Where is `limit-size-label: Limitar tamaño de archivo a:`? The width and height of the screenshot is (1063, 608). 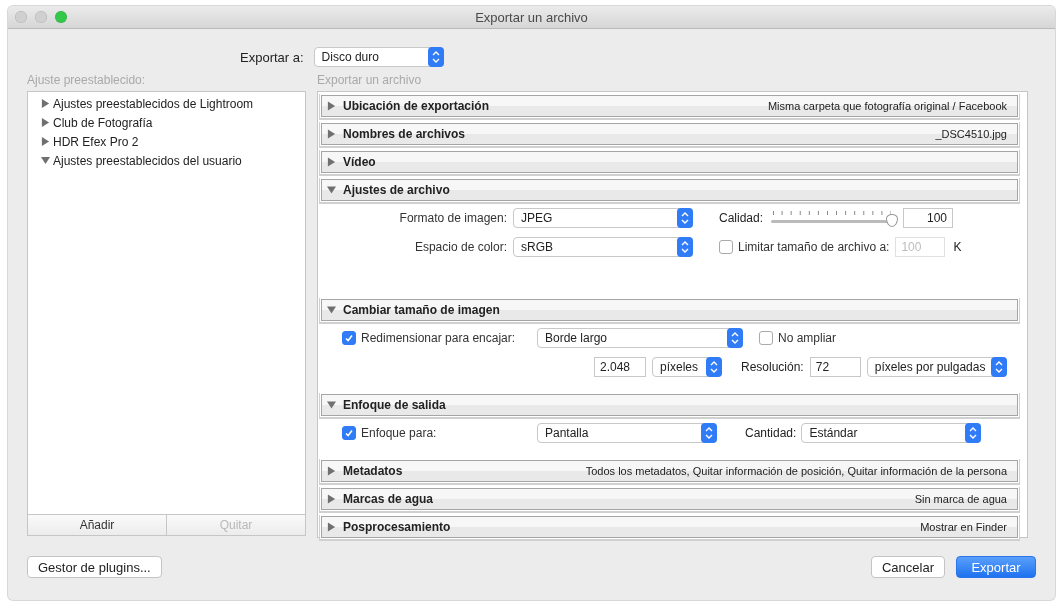 limit-size-label: Limitar tamaño de archivo a: is located at coordinates (814, 247).